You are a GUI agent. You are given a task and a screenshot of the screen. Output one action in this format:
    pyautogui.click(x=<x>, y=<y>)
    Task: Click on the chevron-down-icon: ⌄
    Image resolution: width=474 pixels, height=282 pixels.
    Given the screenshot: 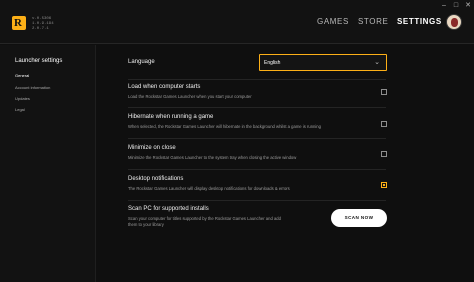 What is the action you would take?
    pyautogui.click(x=377, y=62)
    